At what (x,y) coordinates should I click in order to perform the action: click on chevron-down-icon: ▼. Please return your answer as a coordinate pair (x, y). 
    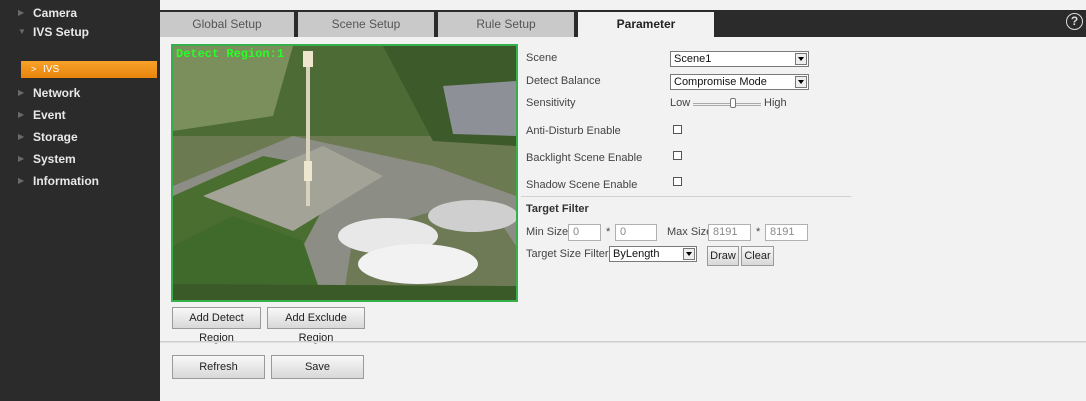
    Looking at the image, I should click on (22, 31).